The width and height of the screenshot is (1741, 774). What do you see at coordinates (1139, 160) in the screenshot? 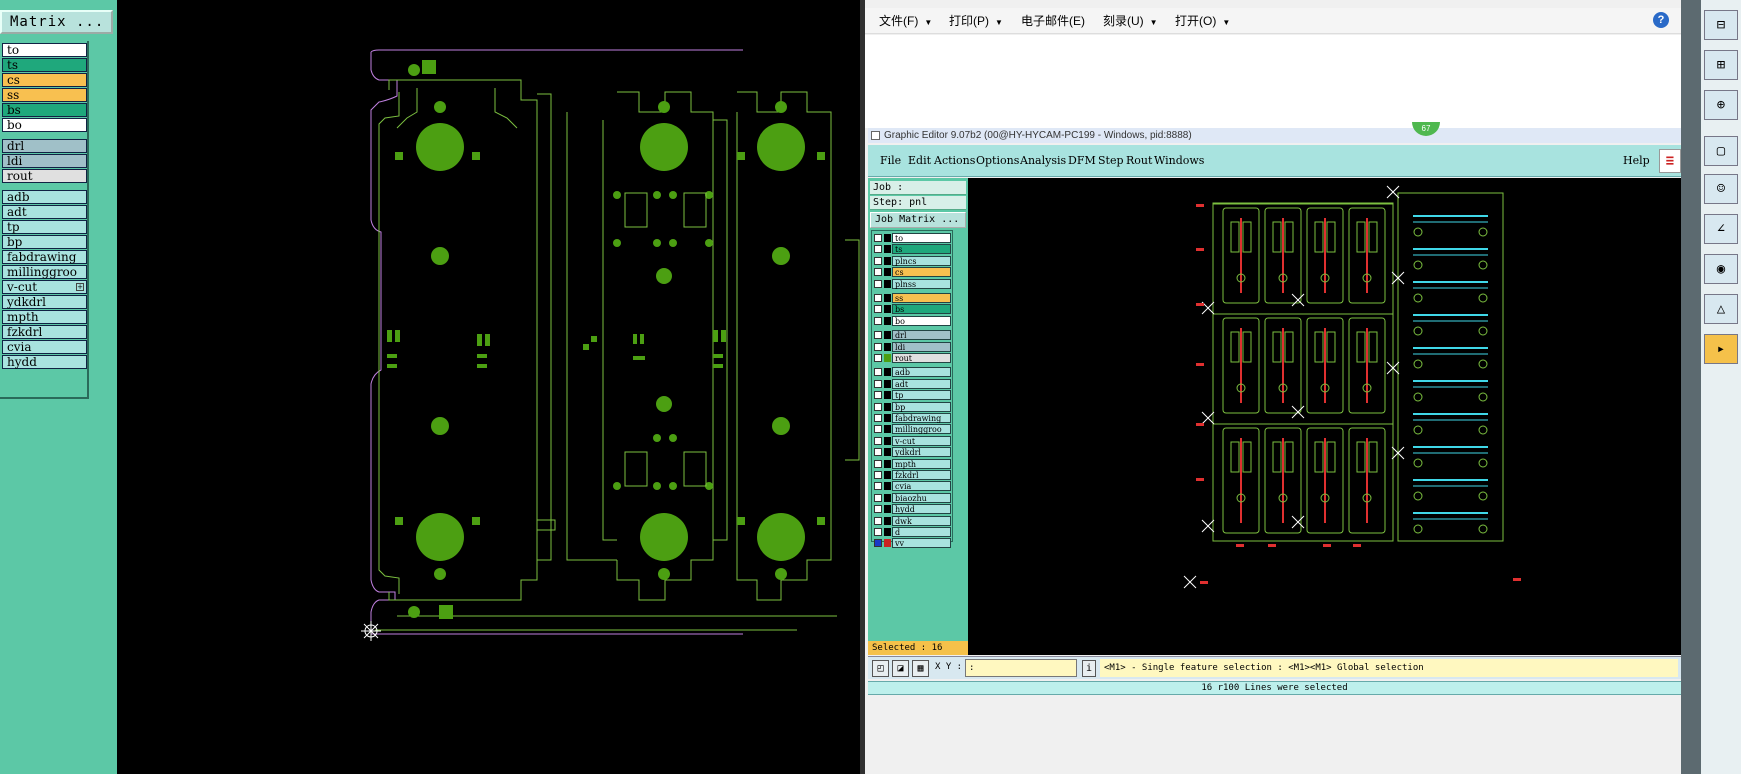
I see `ge-menu-rout: Rout` at bounding box center [1139, 160].